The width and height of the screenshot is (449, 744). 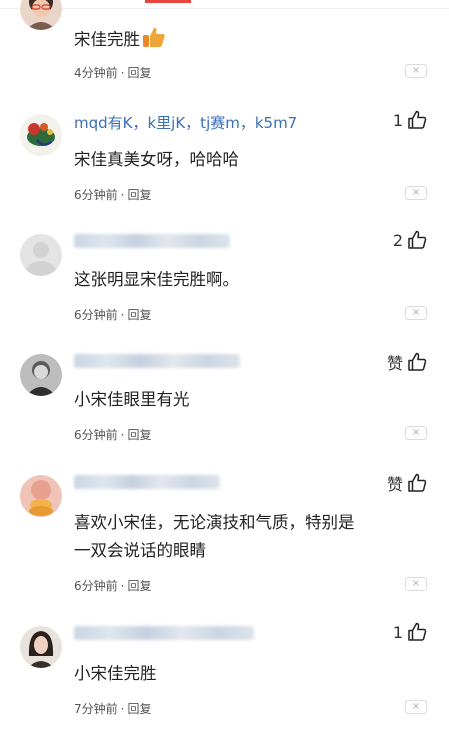 I want to click on comment-text: 宋佳真美女呀，哈哈哈, so click(x=156, y=159).